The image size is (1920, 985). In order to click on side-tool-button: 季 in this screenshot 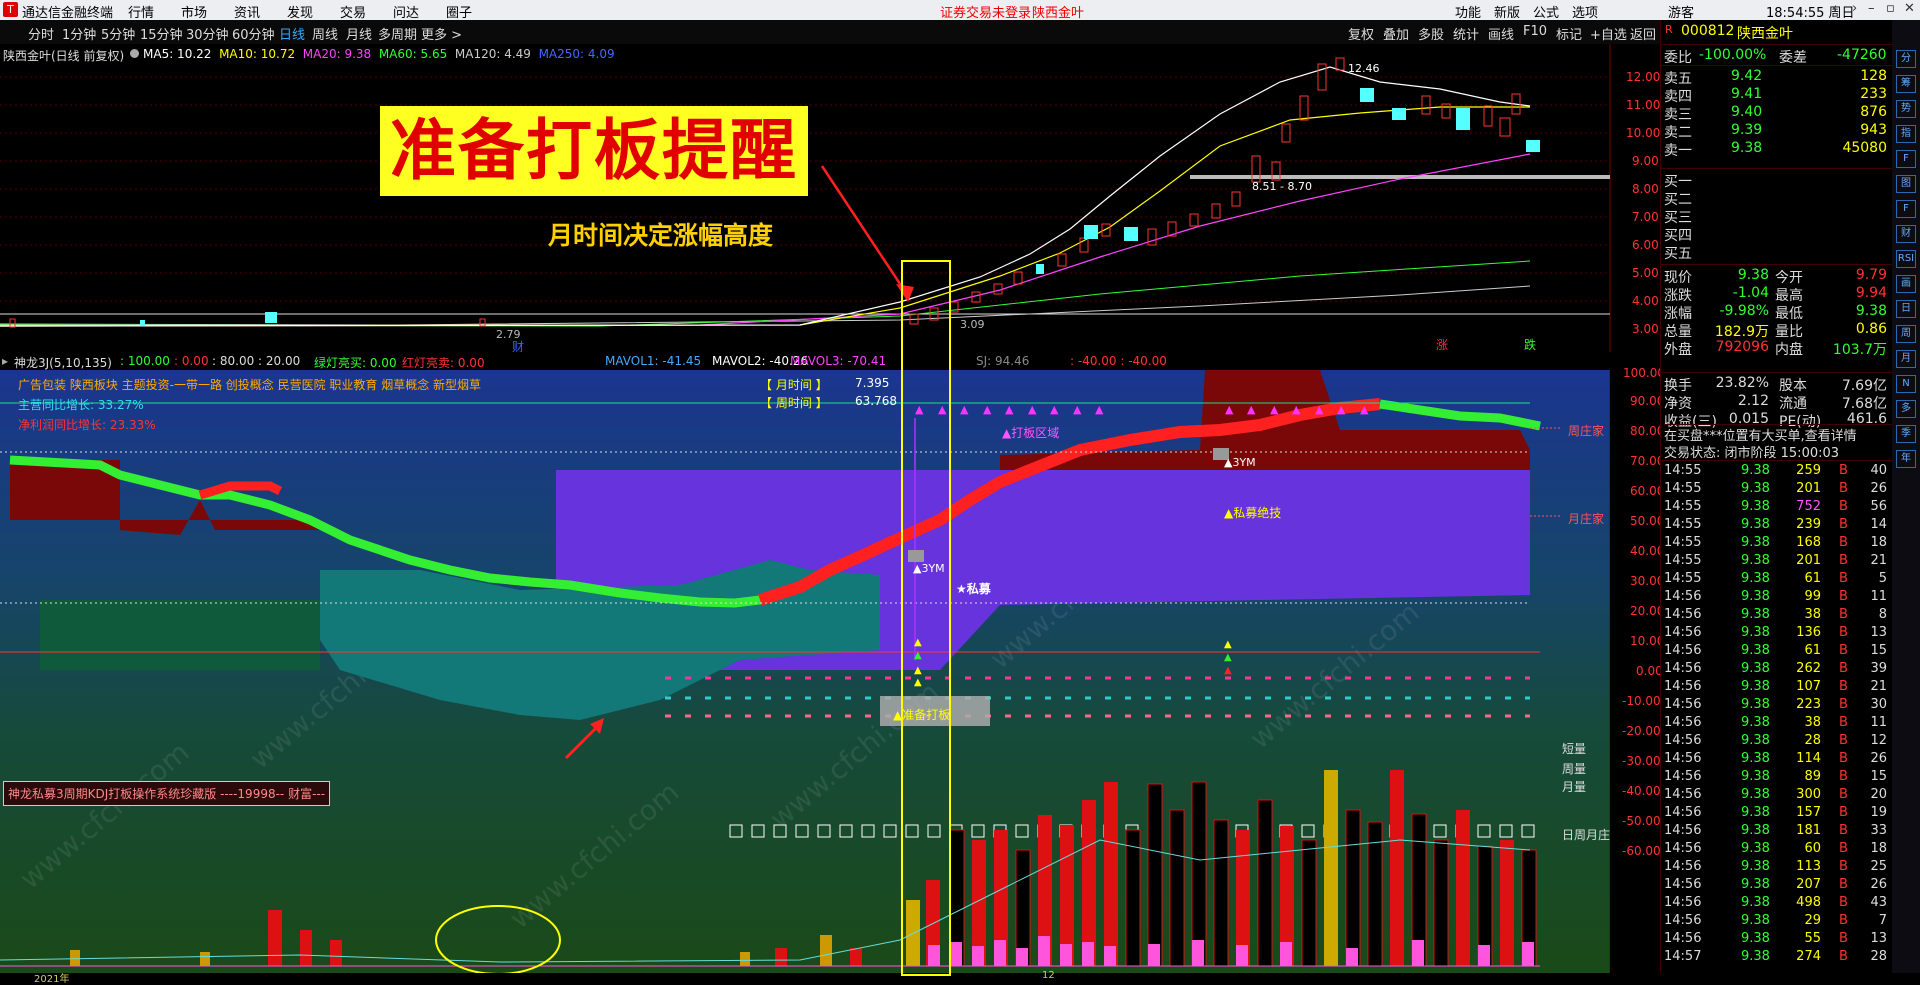, I will do `click(1906, 434)`.